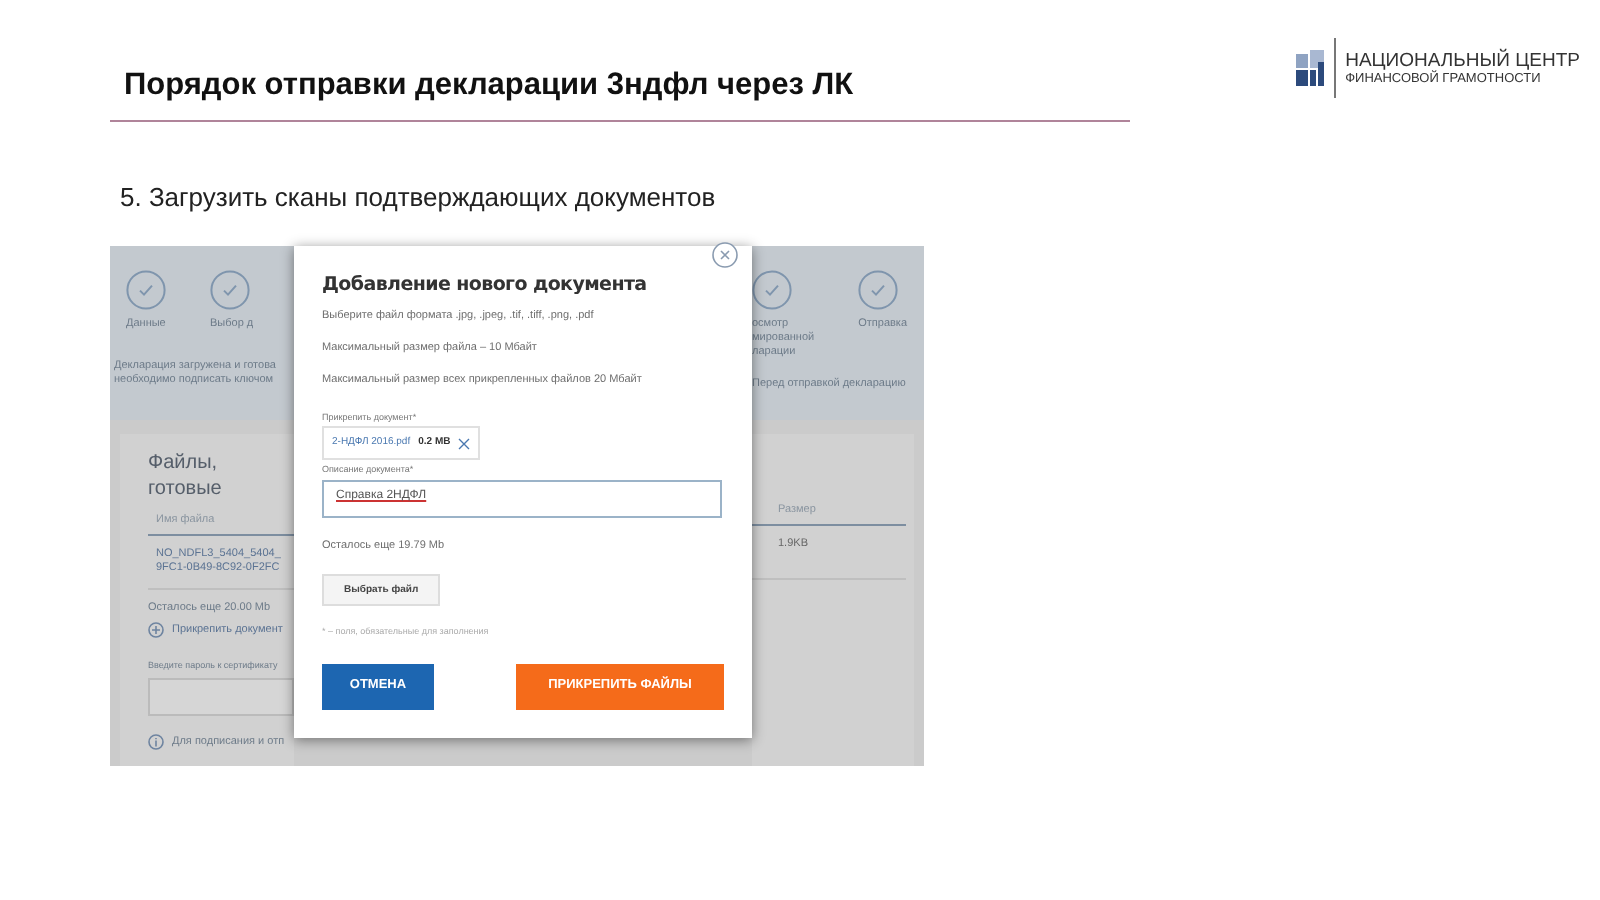  Describe the element at coordinates (186, 475) in the screenshot. I see `card-title: Файлы, готовые` at that location.